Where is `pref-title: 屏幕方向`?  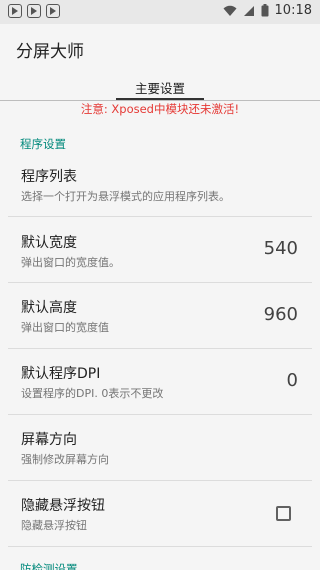
pref-title: 屏幕方向 is located at coordinates (49, 440).